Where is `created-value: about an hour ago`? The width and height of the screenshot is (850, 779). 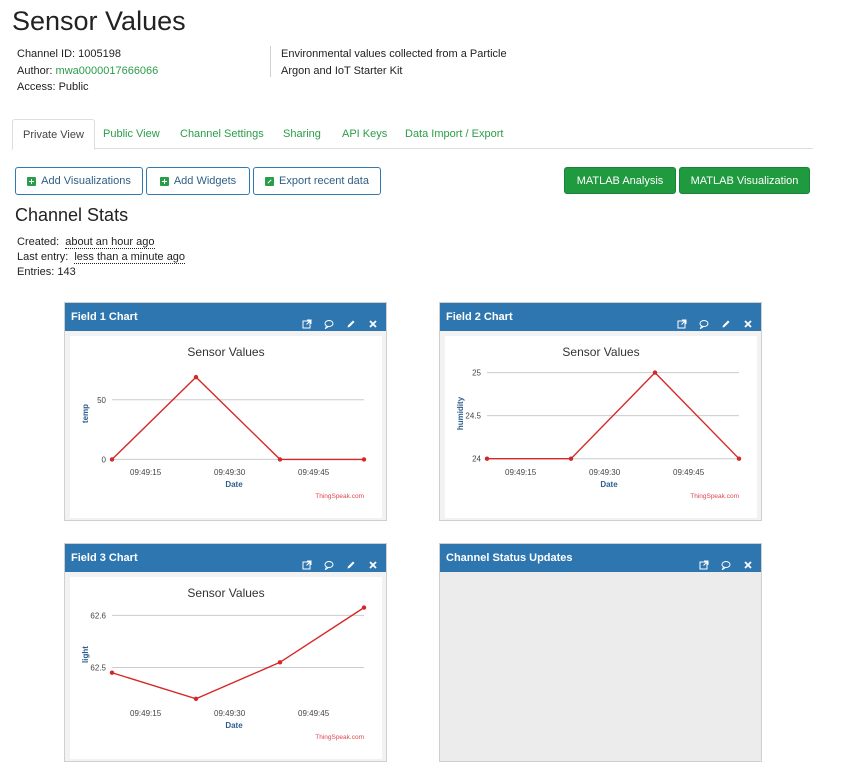 created-value: about an hour ago is located at coordinates (110, 242).